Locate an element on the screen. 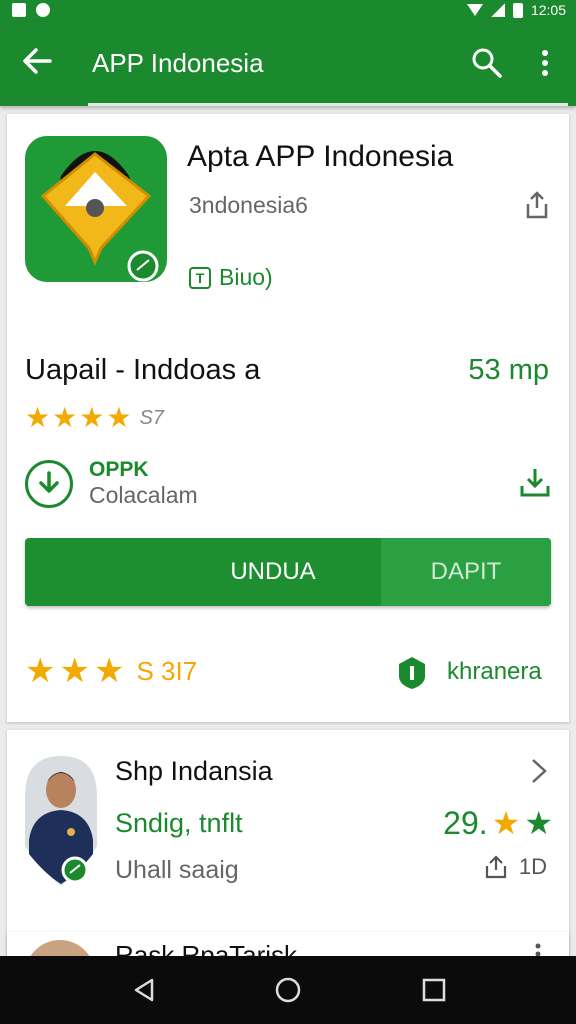  app-logo-icon is located at coordinates (96, 209).